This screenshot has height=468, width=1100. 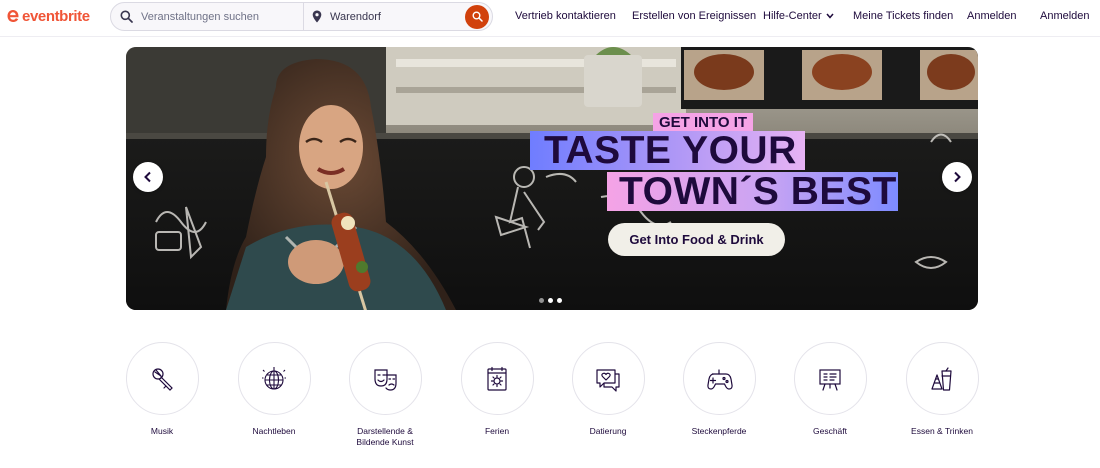 What do you see at coordinates (317, 16) in the screenshot?
I see `location-pin-icon` at bounding box center [317, 16].